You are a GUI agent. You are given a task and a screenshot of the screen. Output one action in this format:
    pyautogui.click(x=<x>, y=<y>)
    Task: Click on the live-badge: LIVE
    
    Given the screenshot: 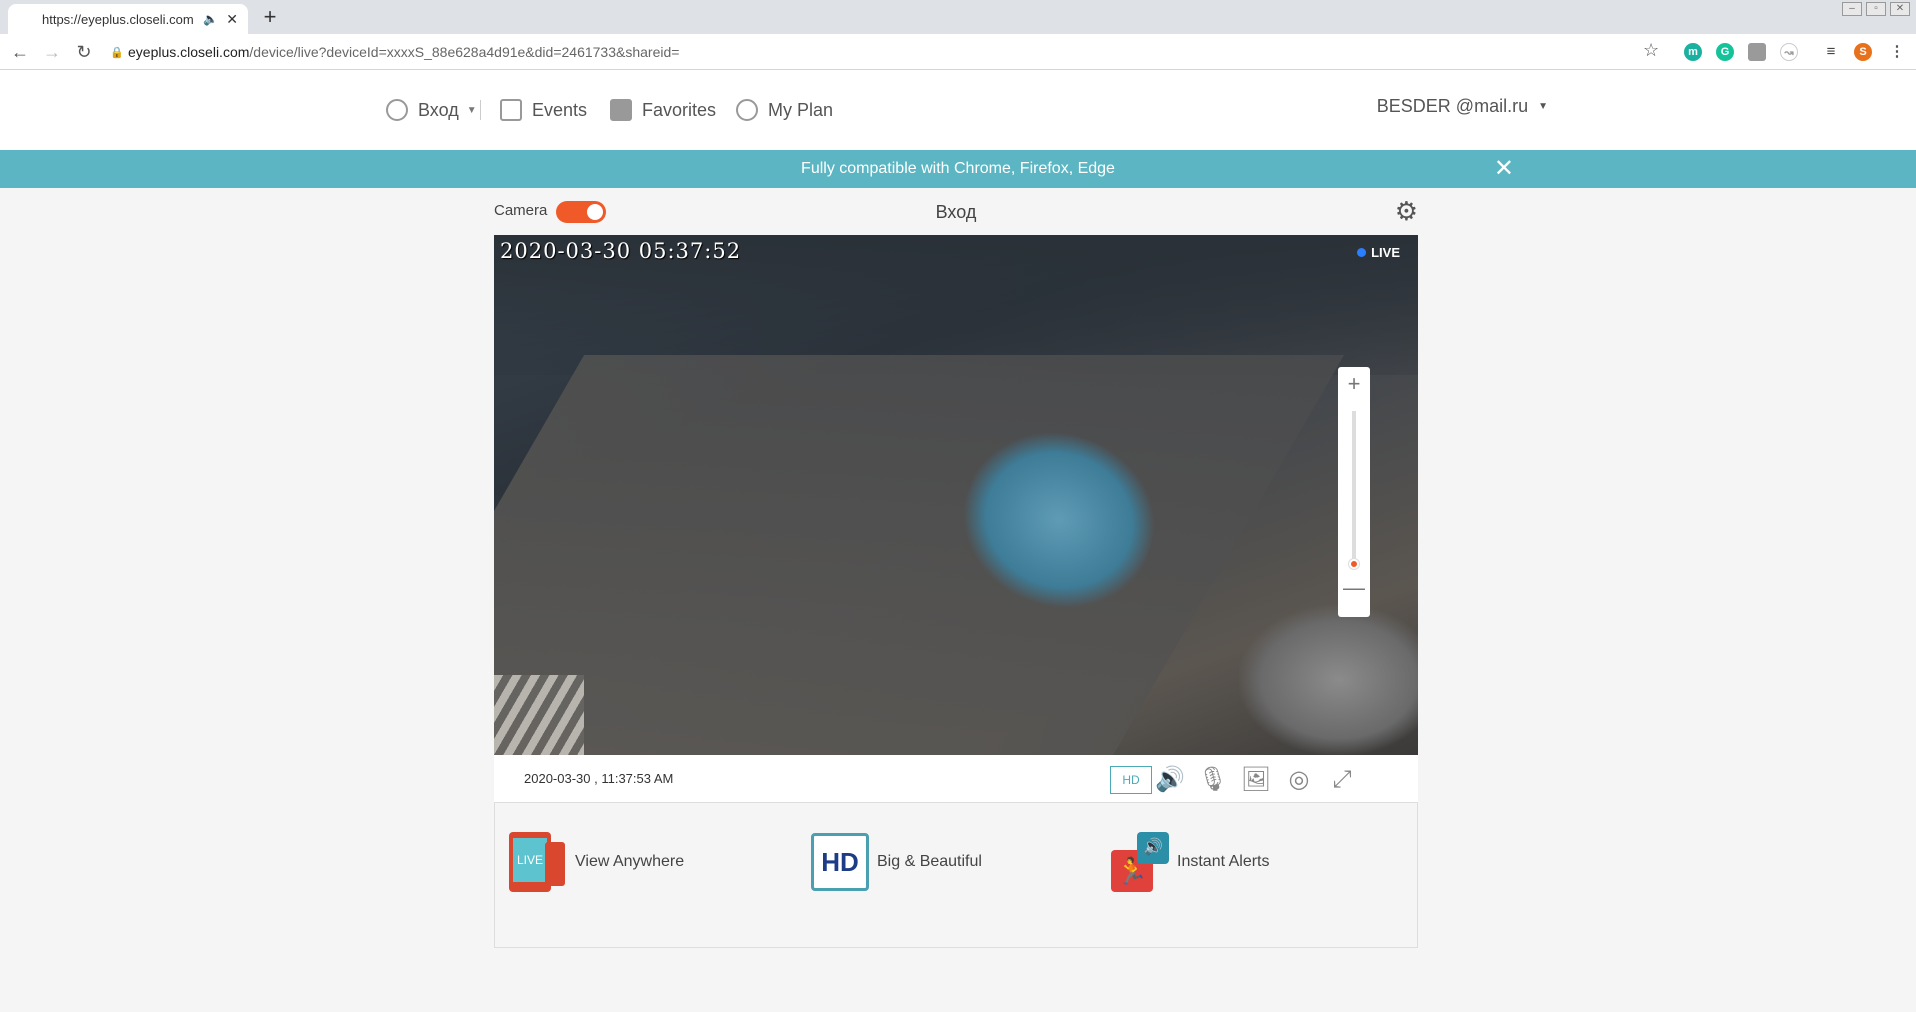 What is the action you would take?
    pyautogui.click(x=1378, y=252)
    